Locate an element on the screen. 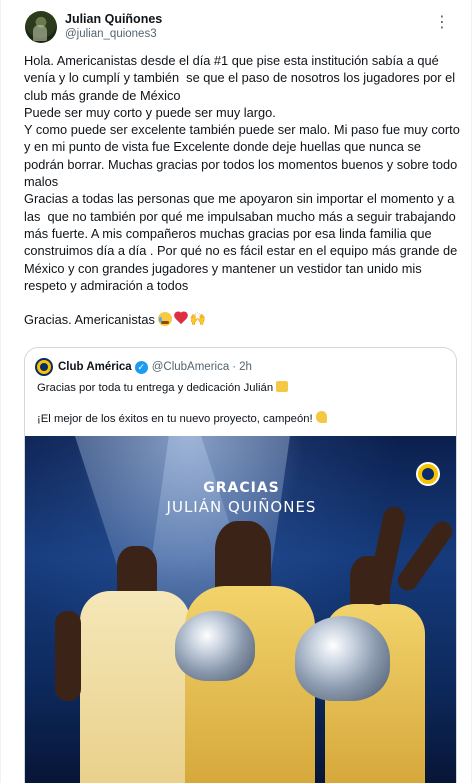 Image resolution: width=472 pixels, height=783 pixels. envelope-emoji-icon is located at coordinates (282, 386).